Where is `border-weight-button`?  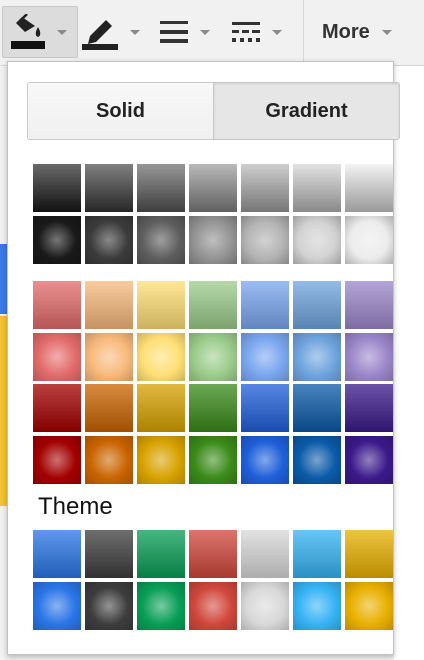 border-weight-button is located at coordinates (188, 32).